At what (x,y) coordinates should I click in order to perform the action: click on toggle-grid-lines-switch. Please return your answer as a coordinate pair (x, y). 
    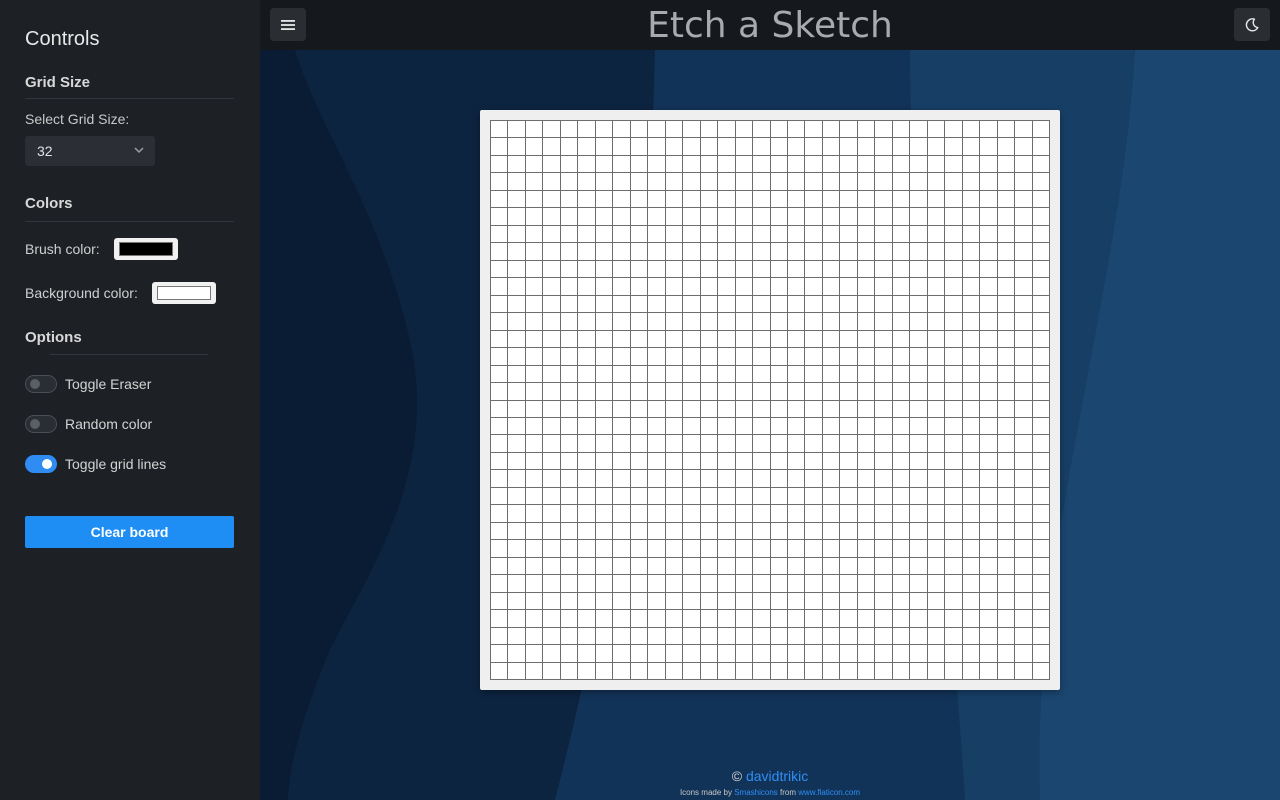
    Looking at the image, I should click on (41, 464).